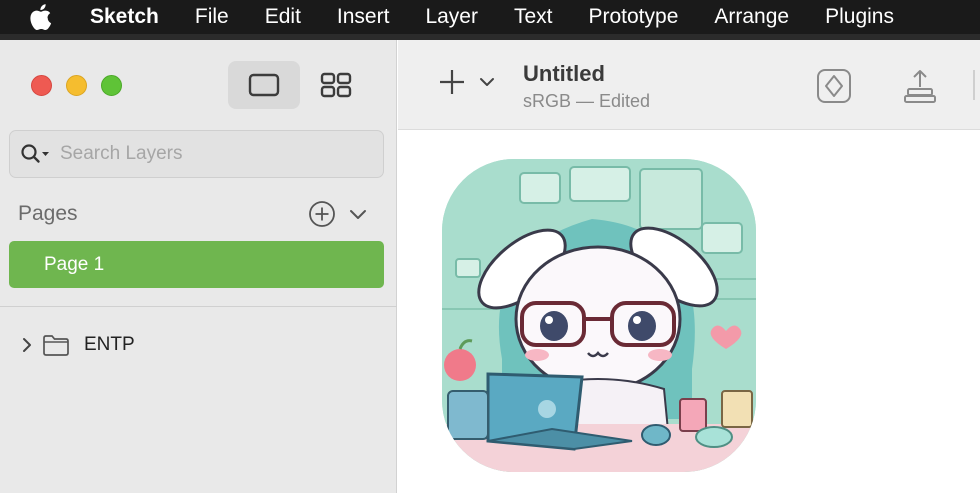  Describe the element at coordinates (633, 17) in the screenshot. I see `menu-prototype: Prototype` at that location.